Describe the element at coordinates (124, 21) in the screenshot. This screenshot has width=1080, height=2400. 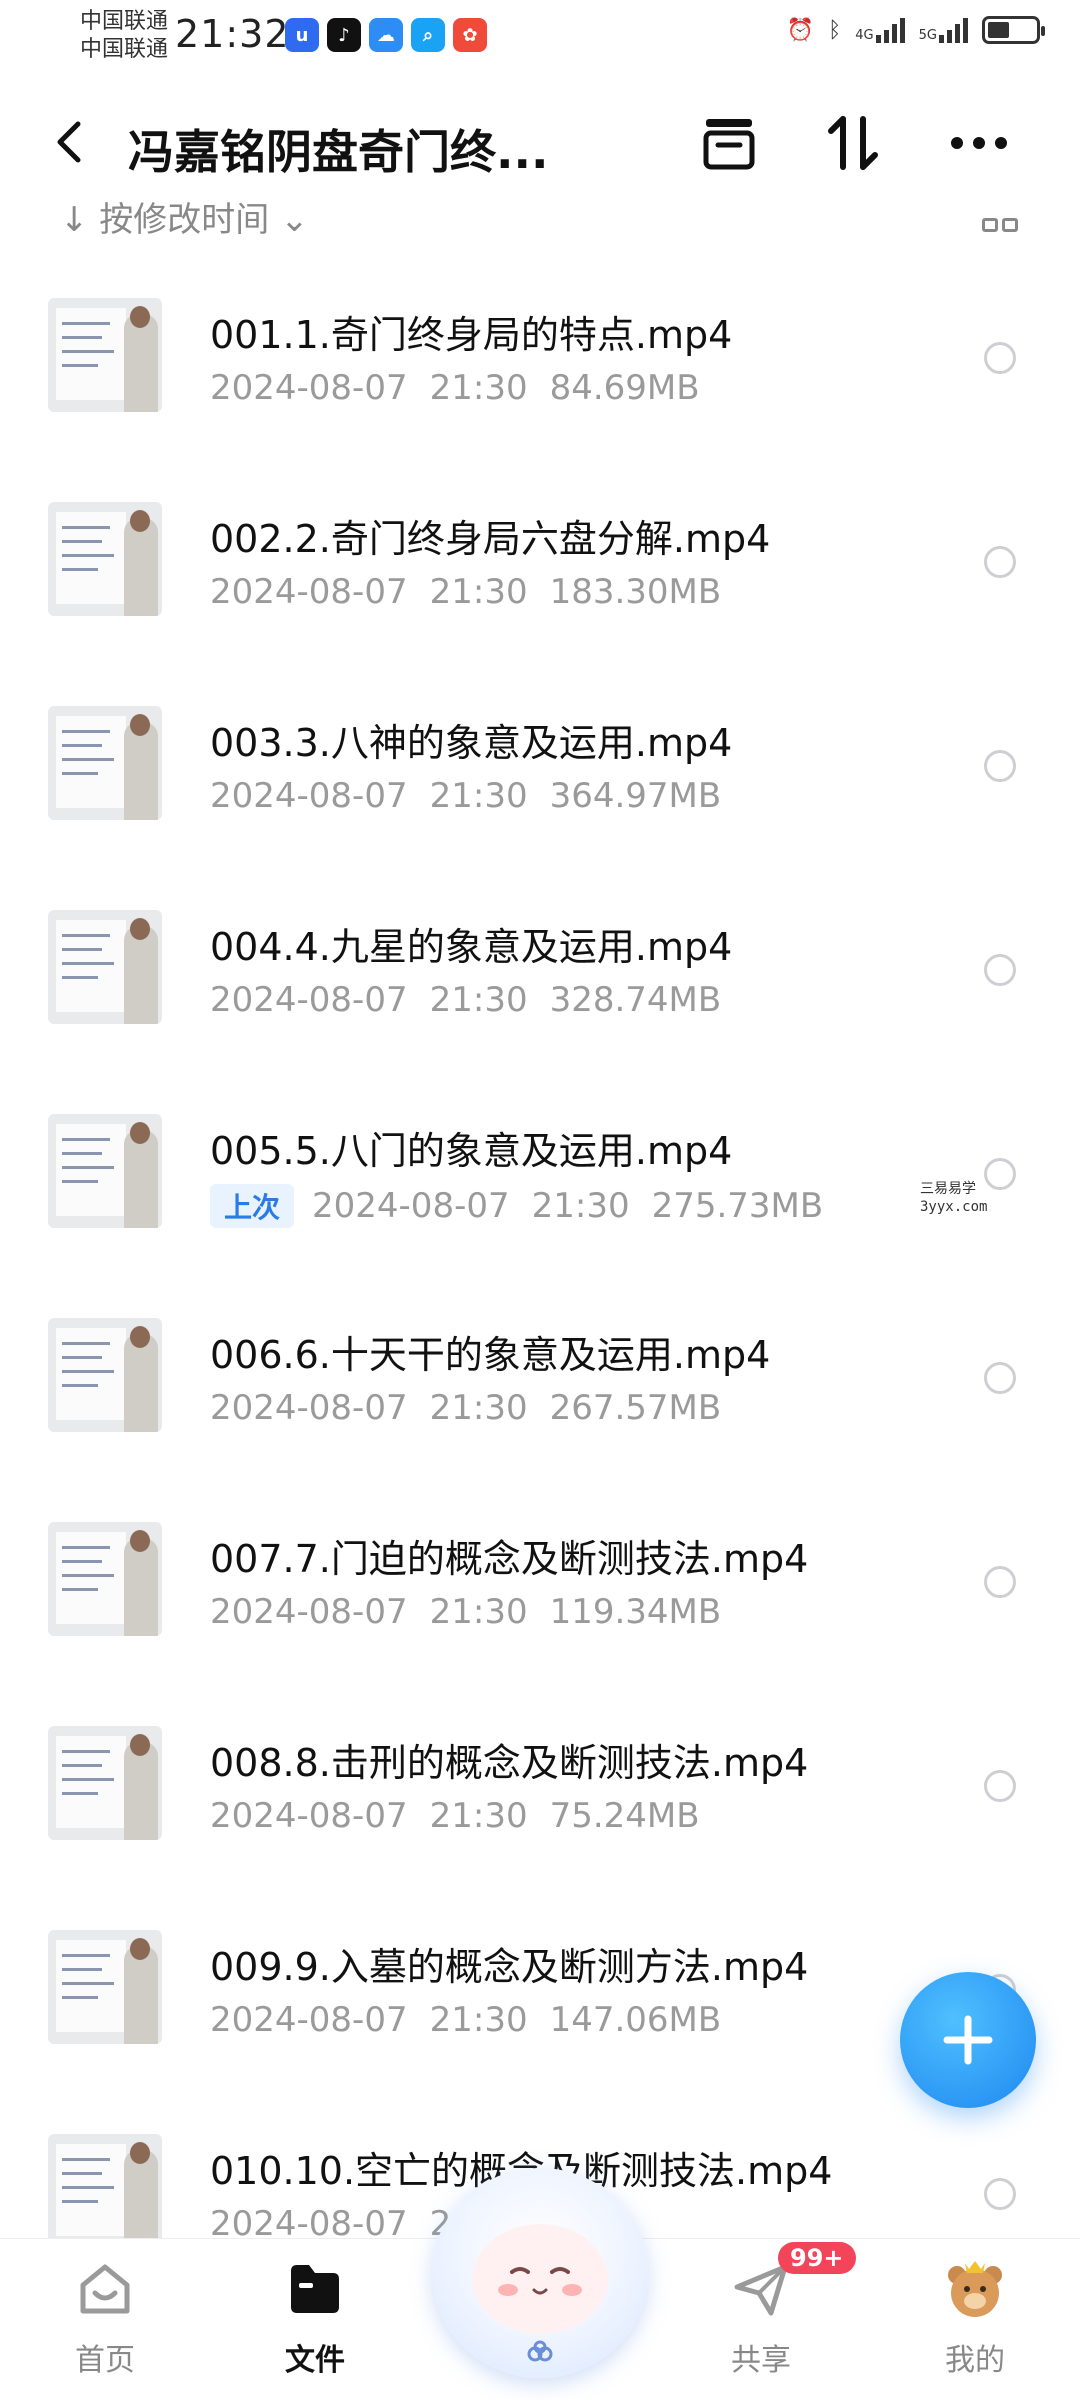
I see `carrier-1: 中国联通` at that location.